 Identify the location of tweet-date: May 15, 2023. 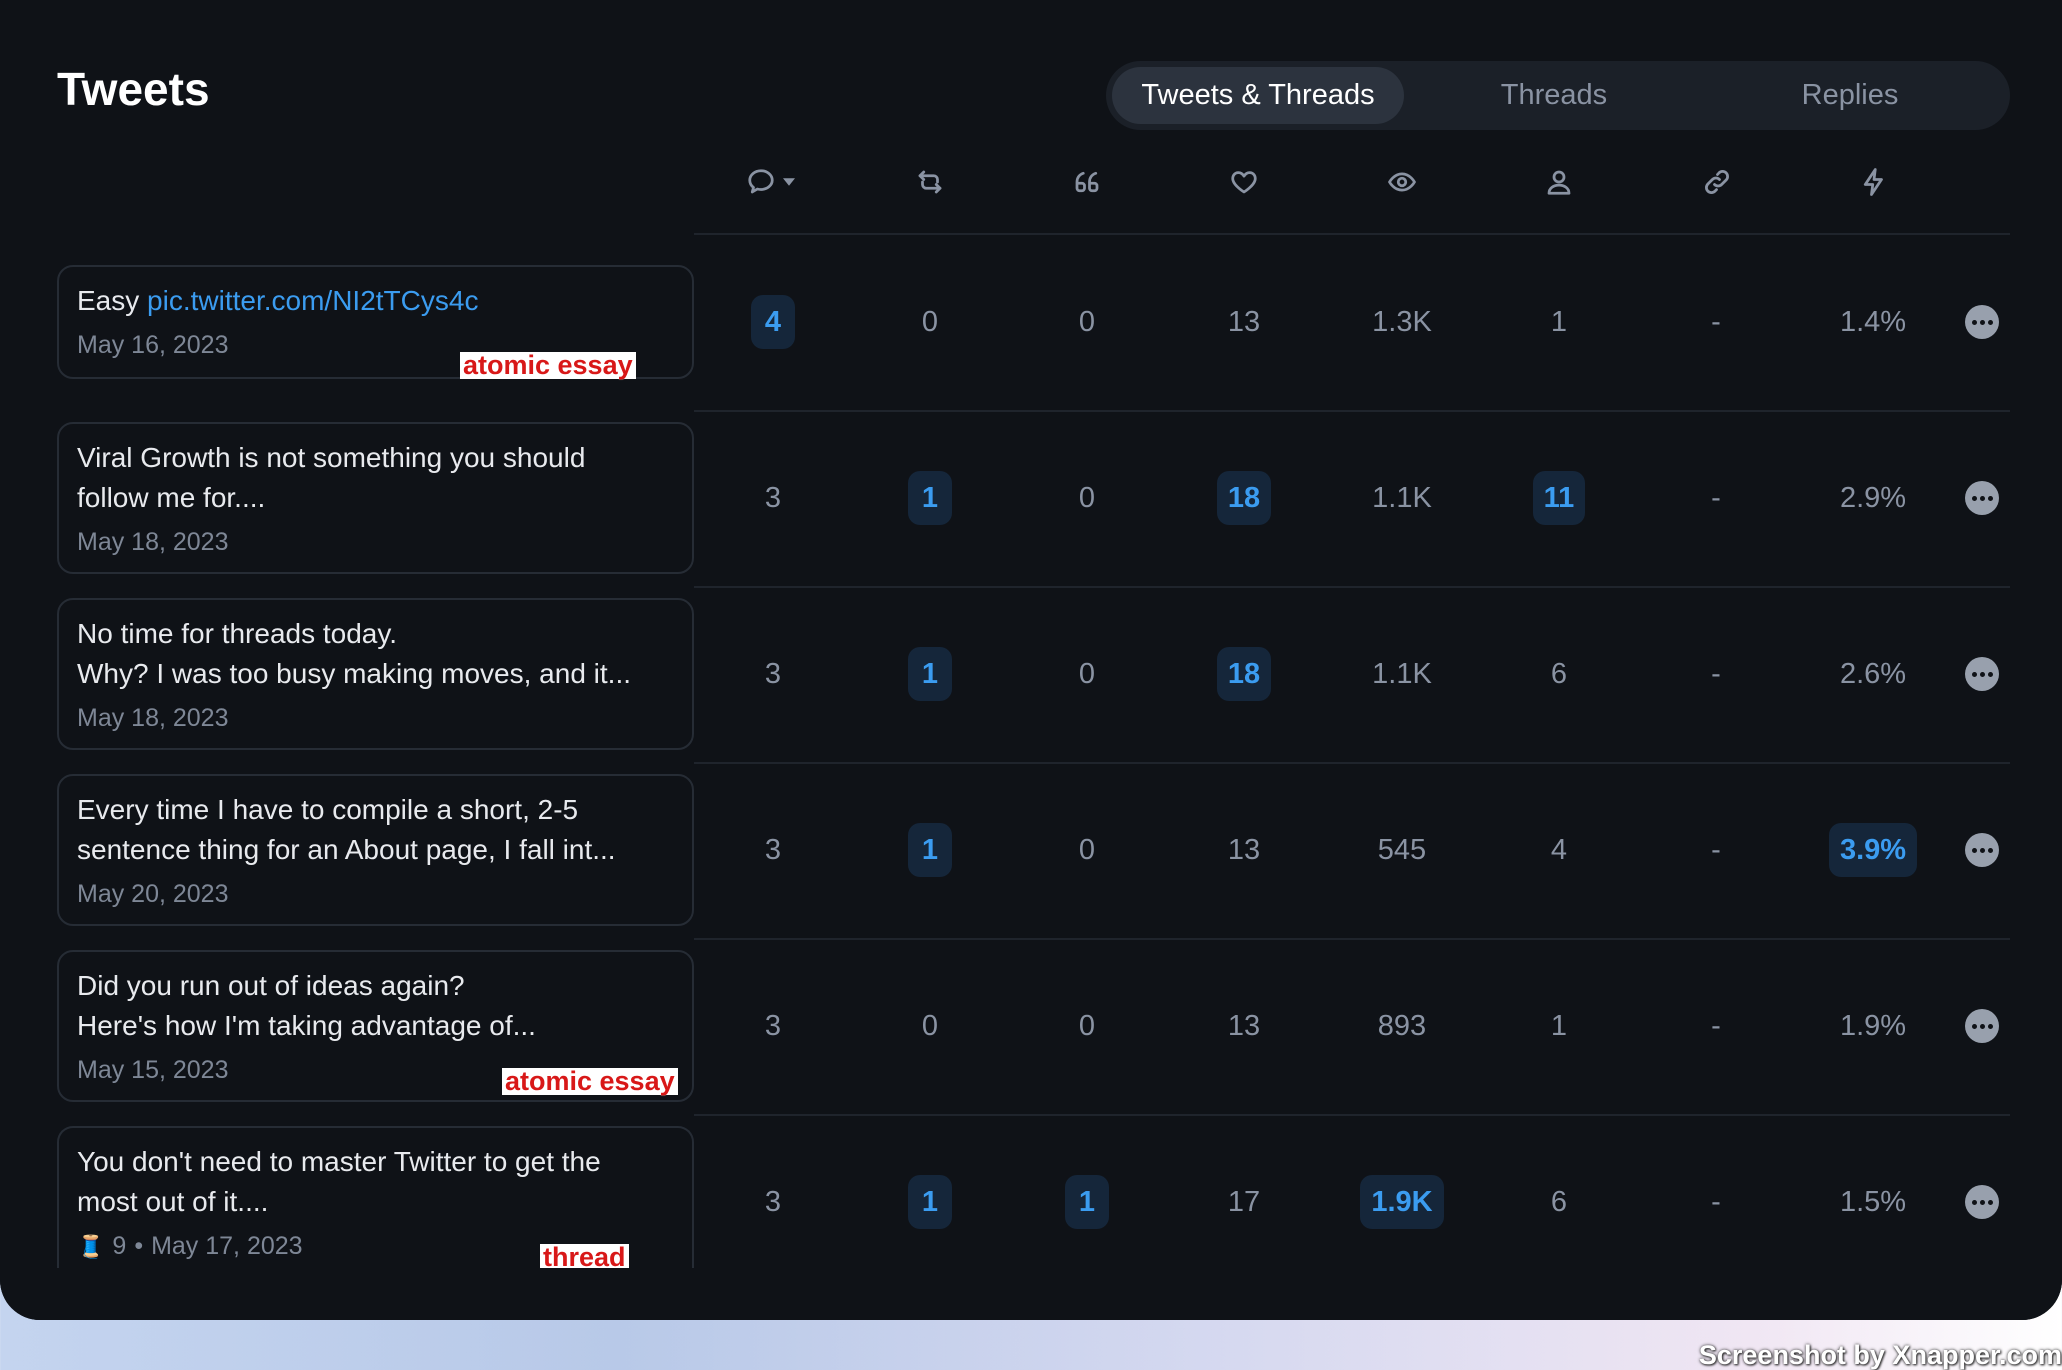
(153, 1070).